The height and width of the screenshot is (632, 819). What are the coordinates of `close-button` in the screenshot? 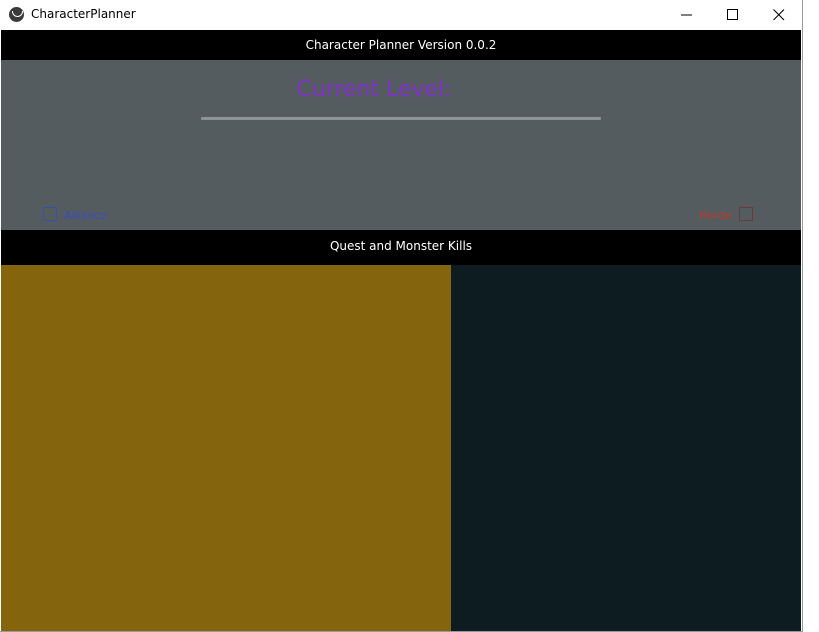 It's located at (779, 15).